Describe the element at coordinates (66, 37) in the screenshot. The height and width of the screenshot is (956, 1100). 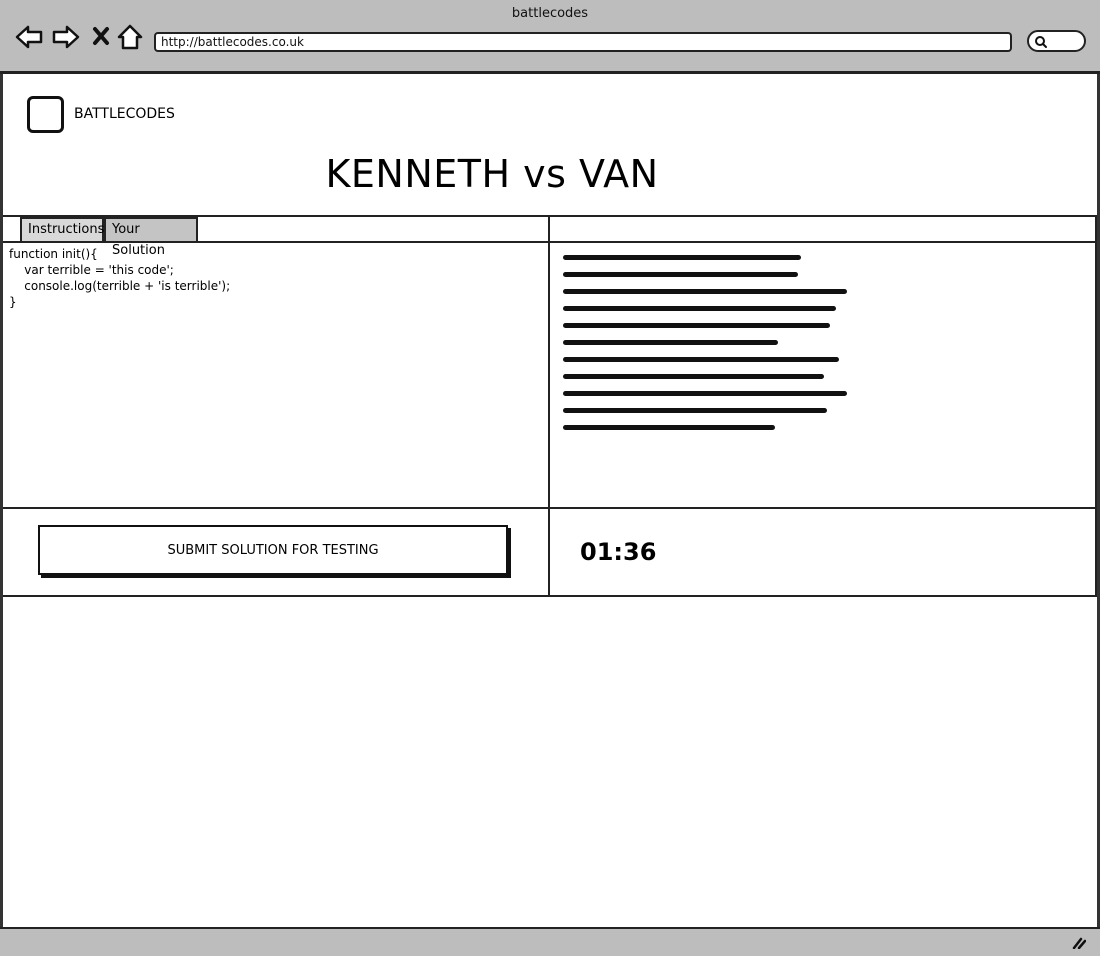
I see `forward-arrow-icon` at that location.